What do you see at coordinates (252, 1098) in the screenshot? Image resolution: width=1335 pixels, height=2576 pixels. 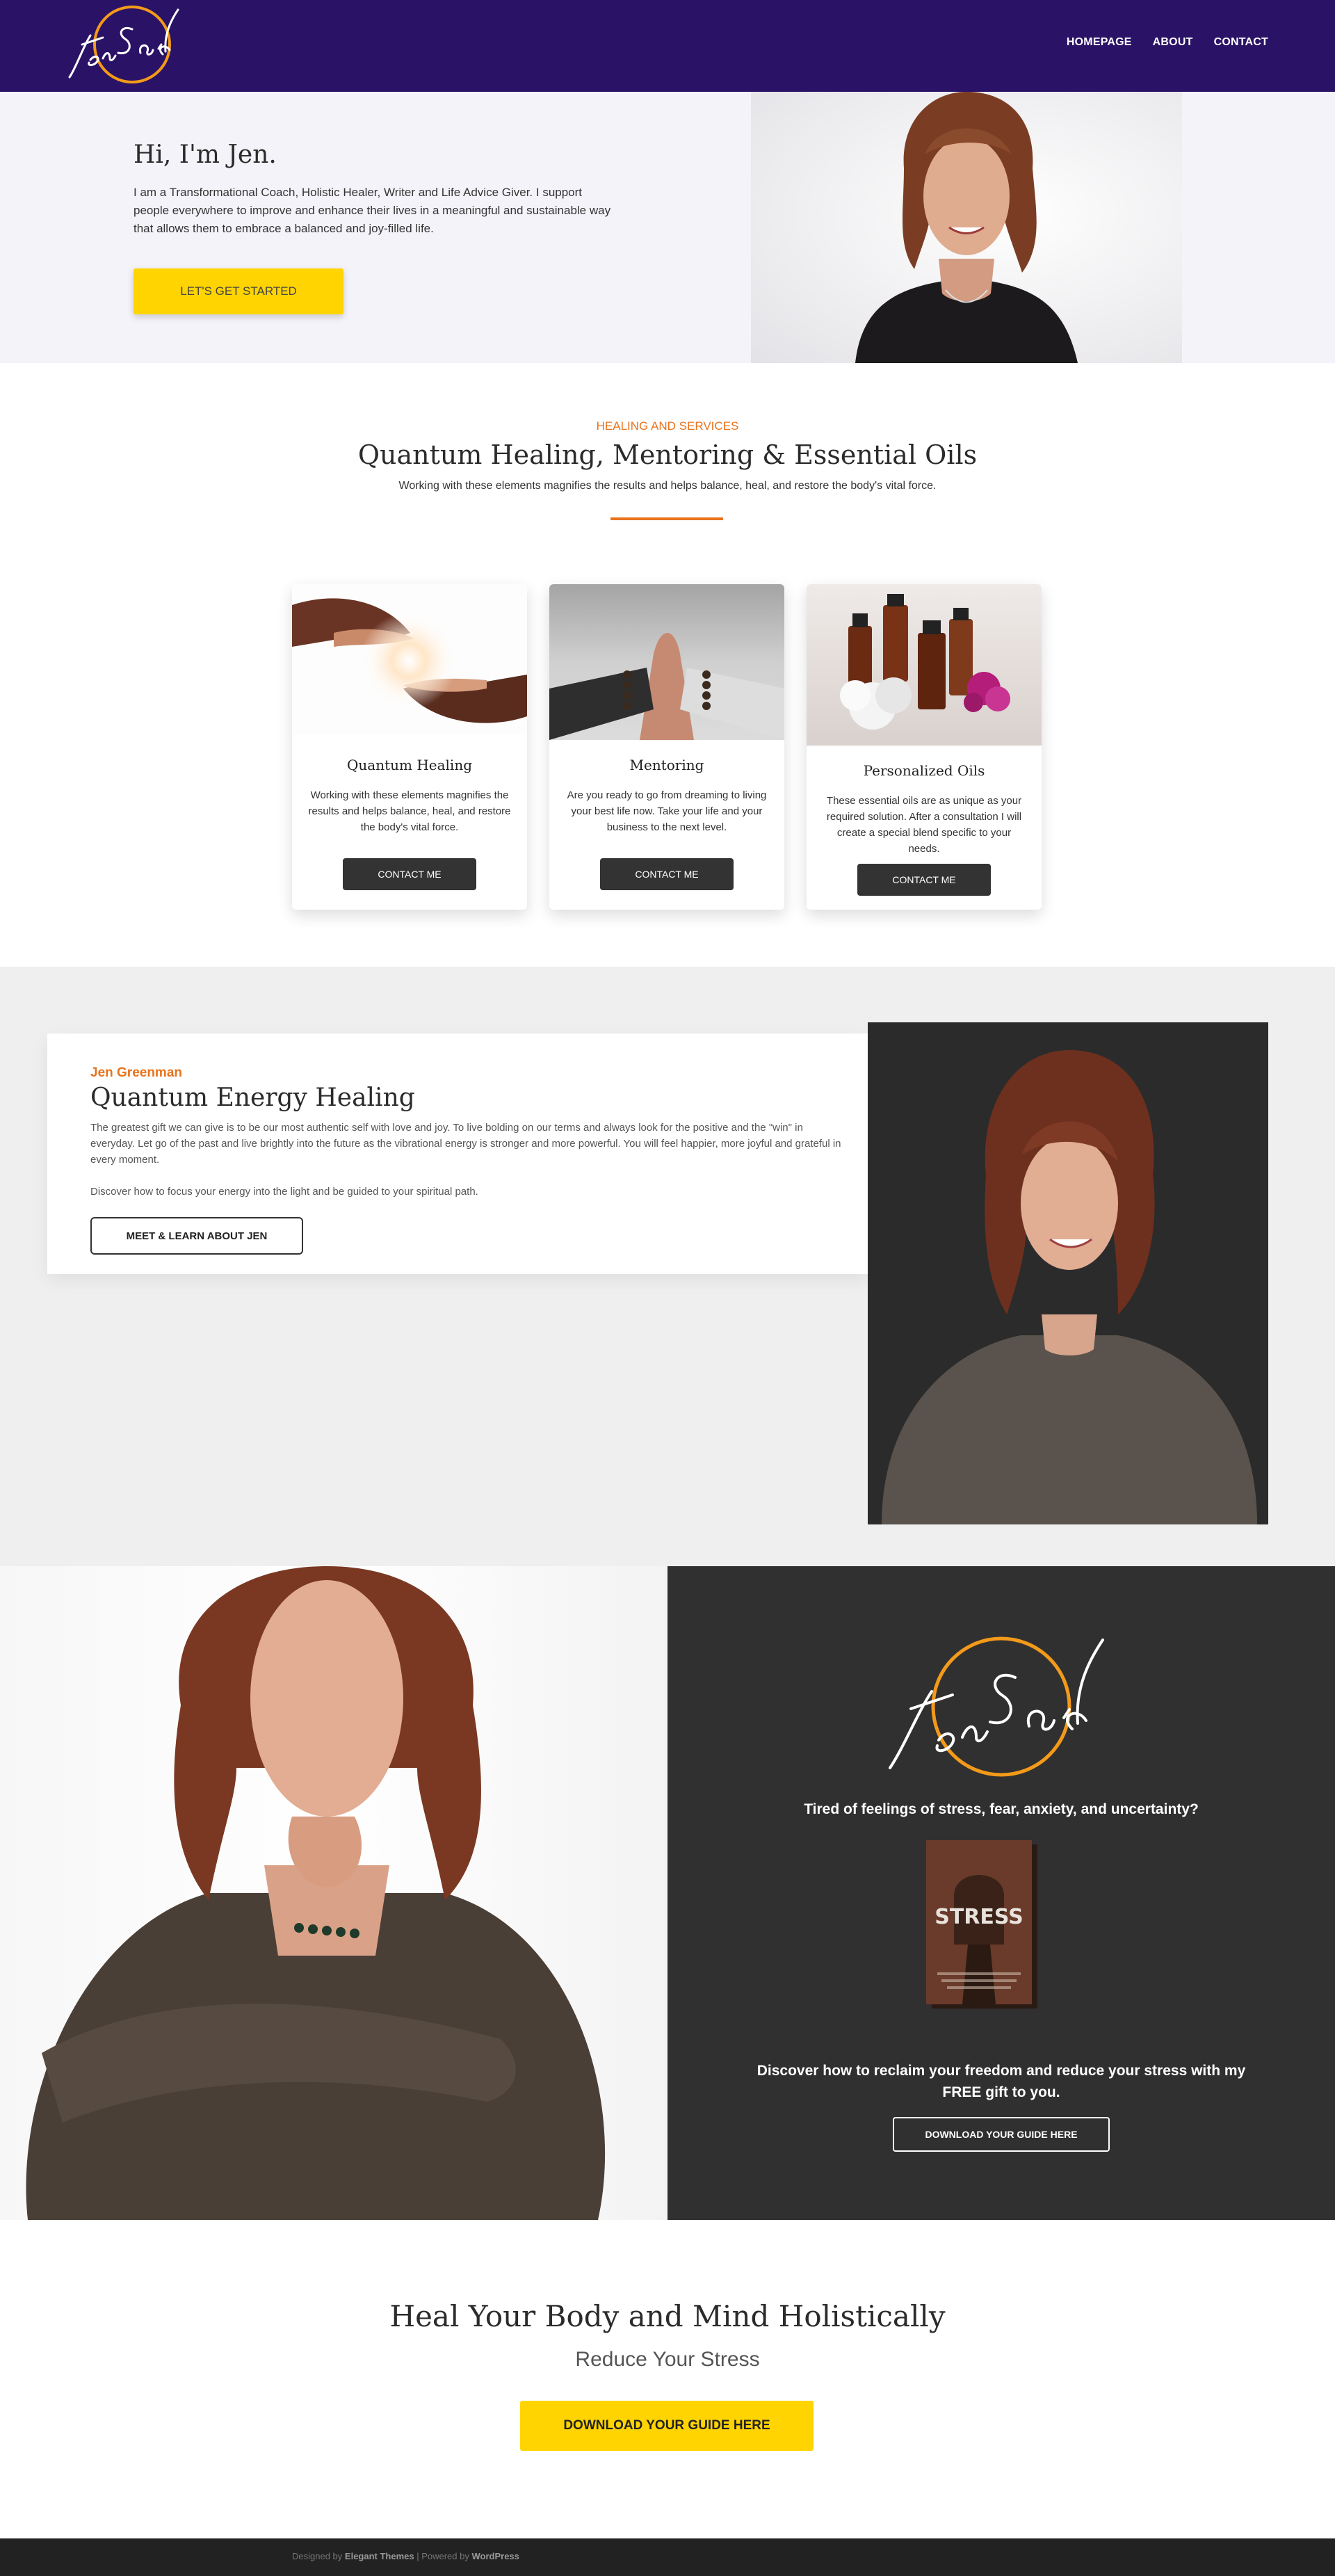 I see `quantum-energy-title: Quantum Energy Healing` at bounding box center [252, 1098].